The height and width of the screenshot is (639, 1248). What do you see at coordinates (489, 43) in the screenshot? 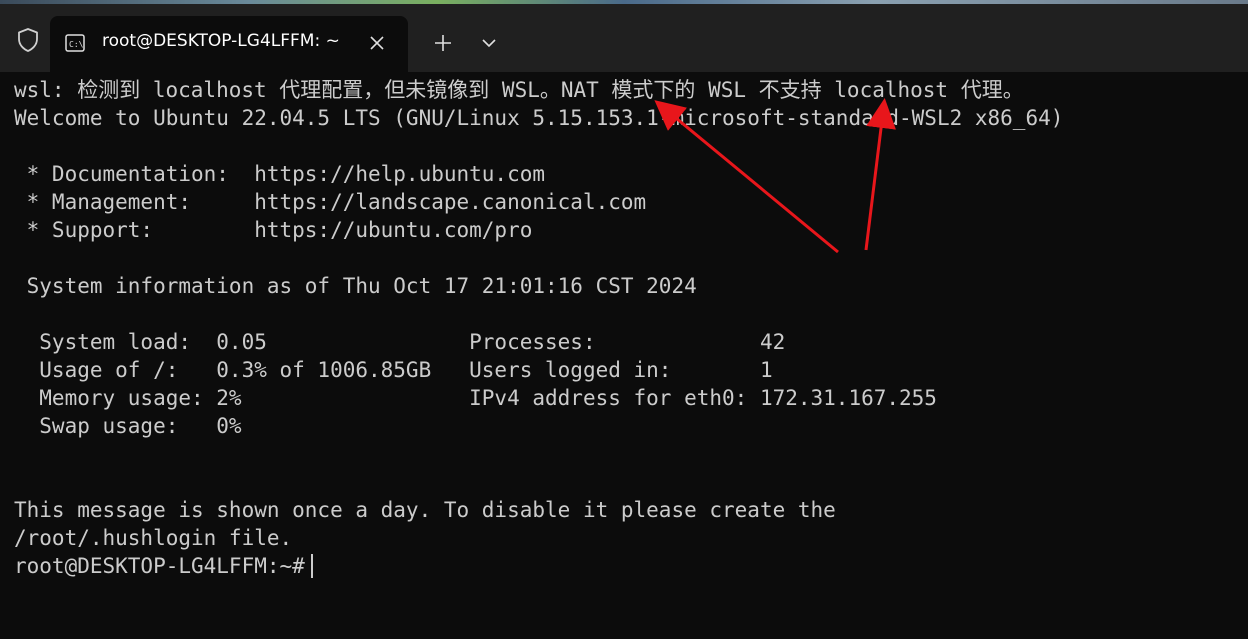
I see `chevron-down-icon` at bounding box center [489, 43].